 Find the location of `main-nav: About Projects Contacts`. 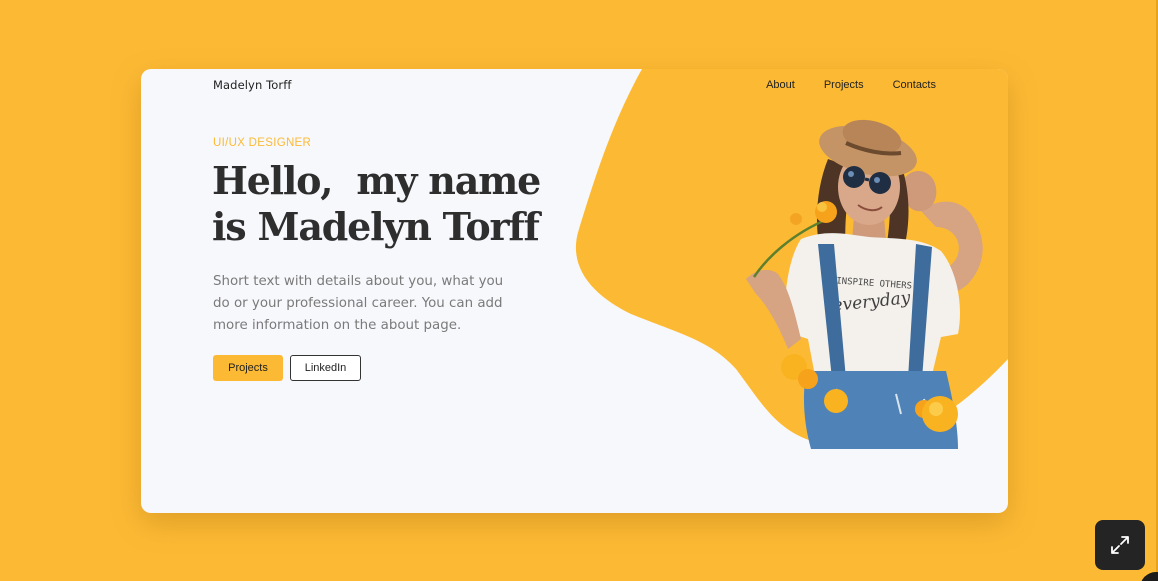

main-nav: About Projects Contacts is located at coordinates (851, 85).